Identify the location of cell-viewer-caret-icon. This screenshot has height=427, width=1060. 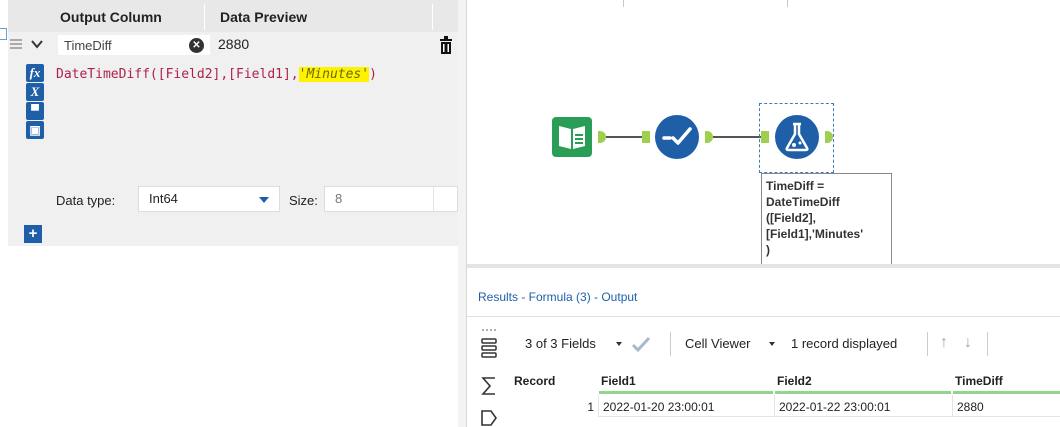
(772, 344).